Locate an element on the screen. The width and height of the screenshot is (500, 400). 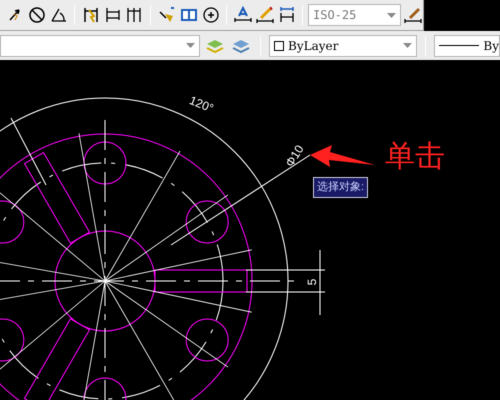
tooltip: 选择对象: is located at coordinates (340, 187).